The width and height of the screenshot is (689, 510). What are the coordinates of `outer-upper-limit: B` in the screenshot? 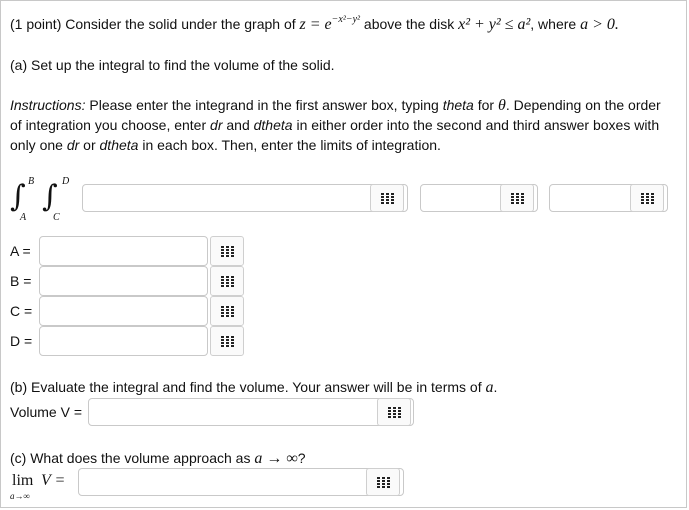 It's located at (31, 181).